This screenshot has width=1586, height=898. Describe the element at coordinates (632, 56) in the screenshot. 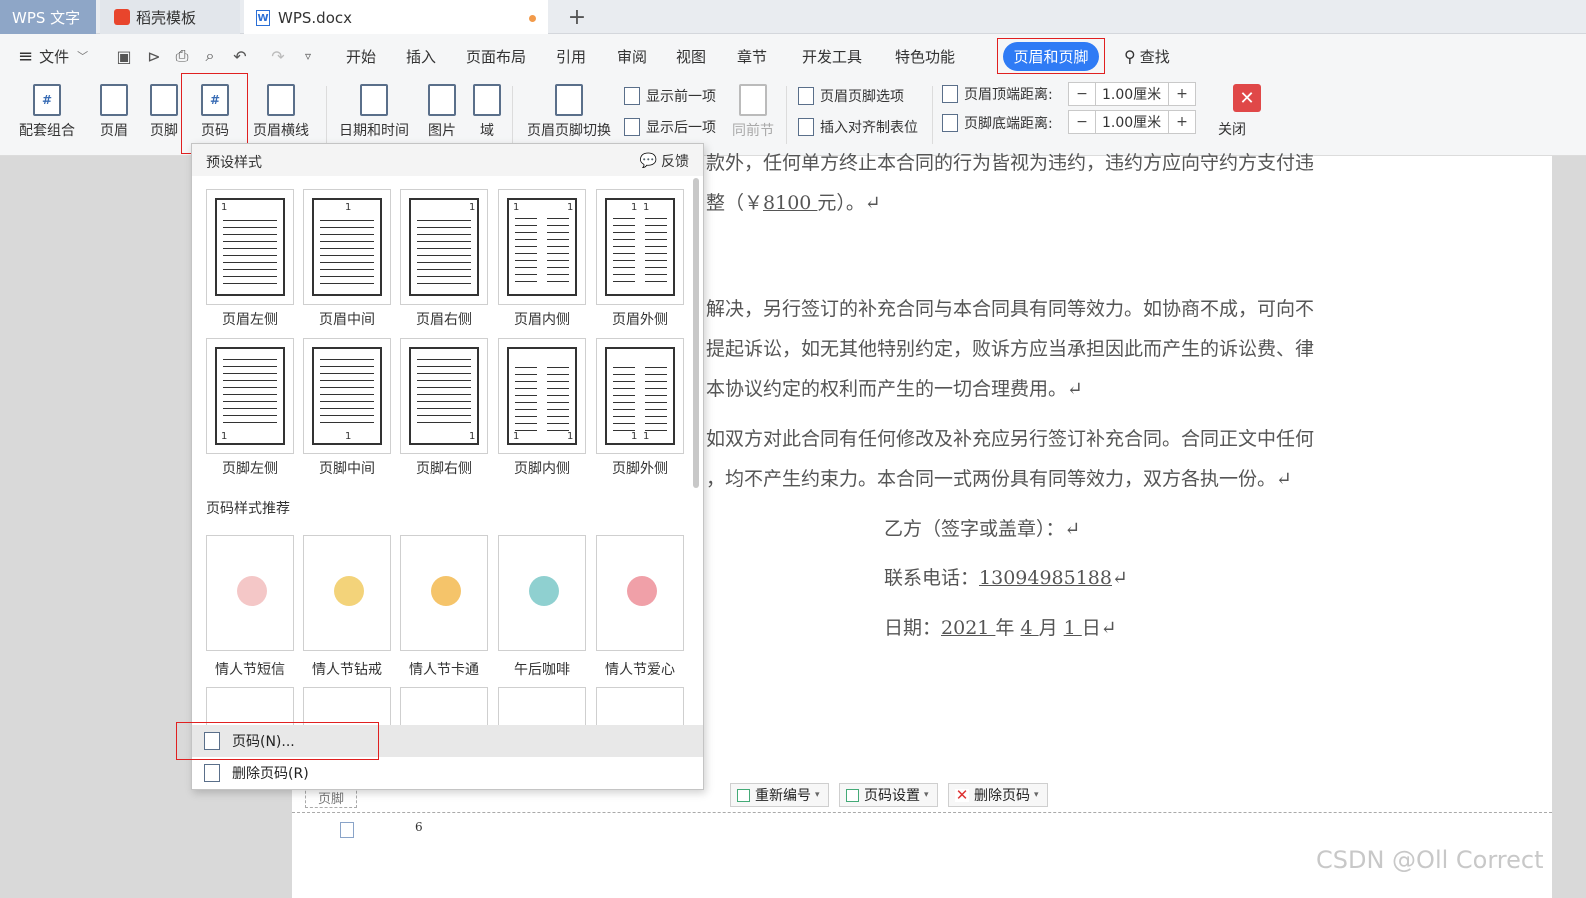

I see `menu-item-review: 审阅` at that location.